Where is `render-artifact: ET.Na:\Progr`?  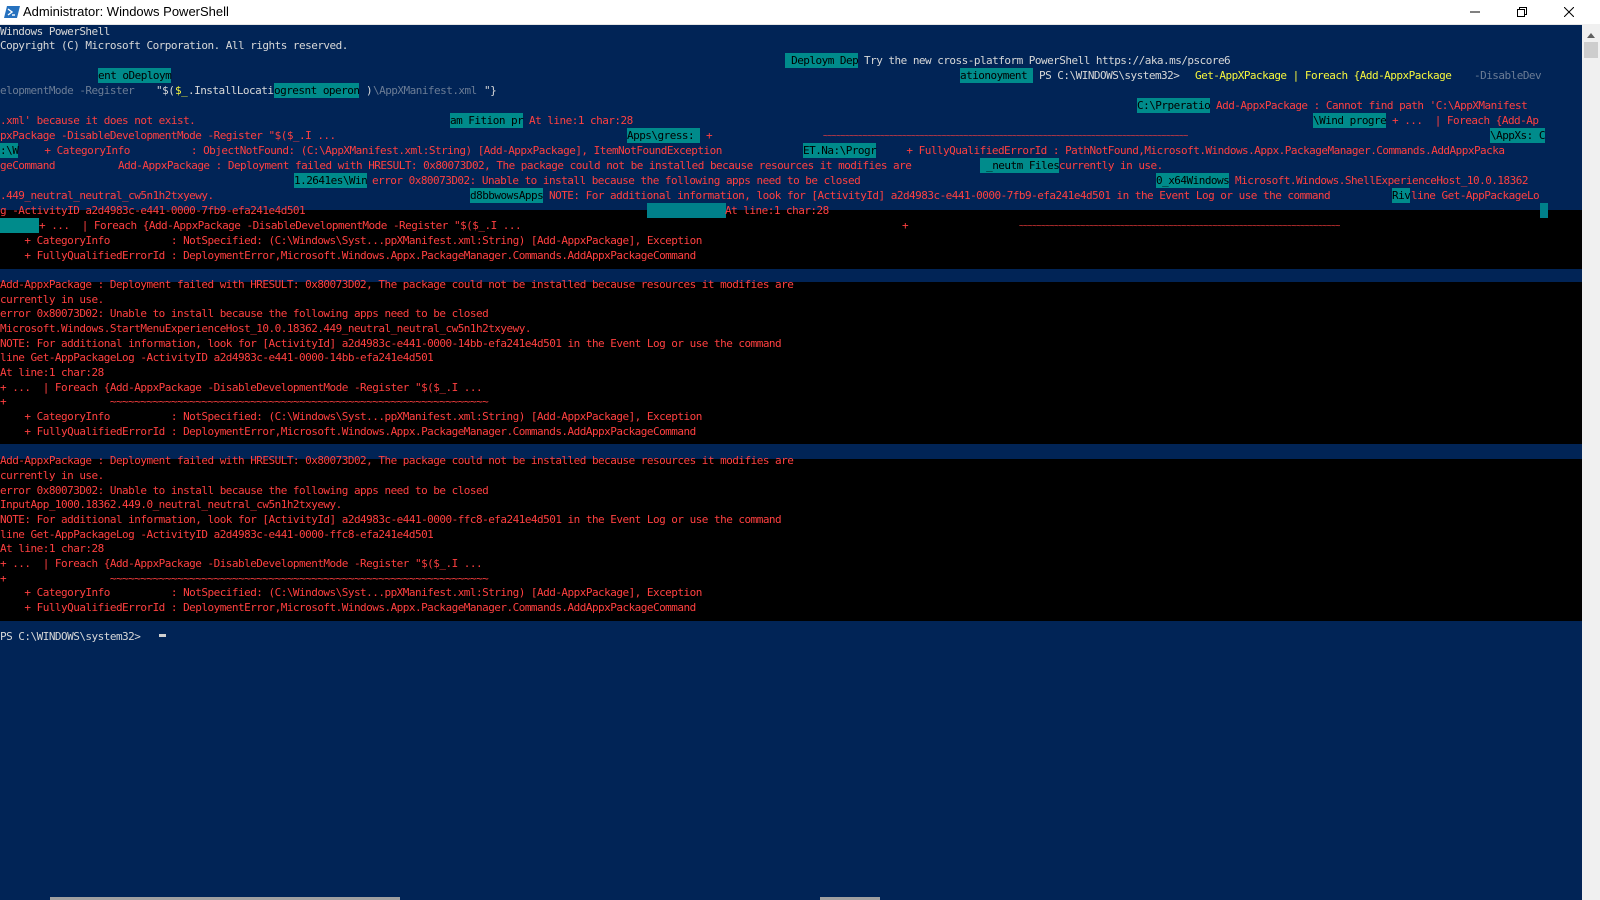
render-artifact: ET.Na:\Progr is located at coordinates (840, 150).